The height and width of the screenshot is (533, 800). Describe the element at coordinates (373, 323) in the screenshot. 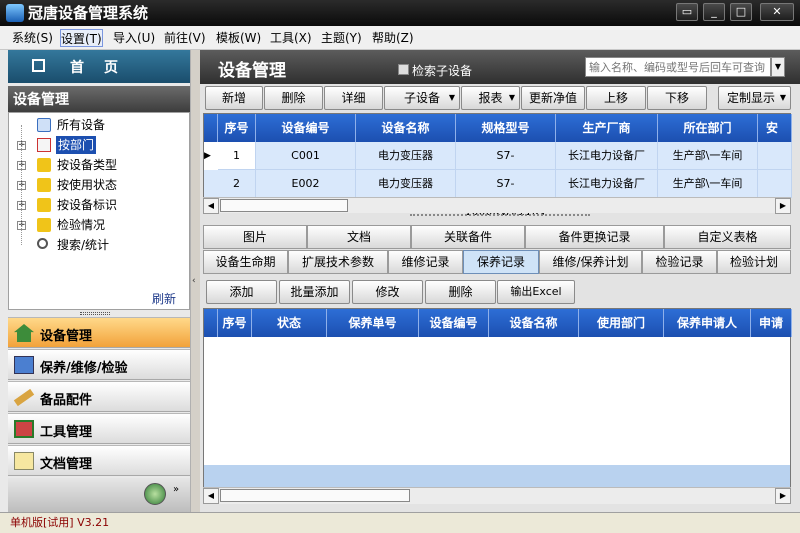

I see `column-header: 保养单号` at that location.